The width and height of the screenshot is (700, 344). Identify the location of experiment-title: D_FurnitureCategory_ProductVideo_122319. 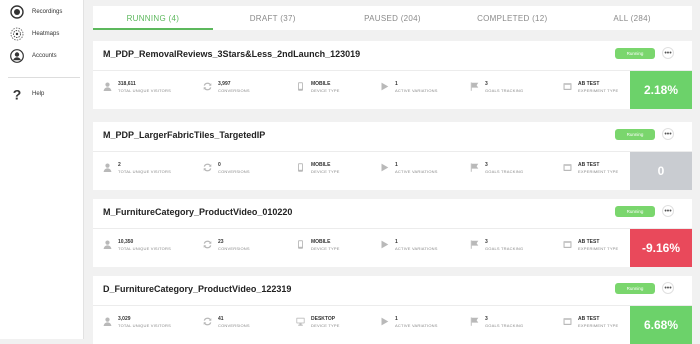
(197, 289).